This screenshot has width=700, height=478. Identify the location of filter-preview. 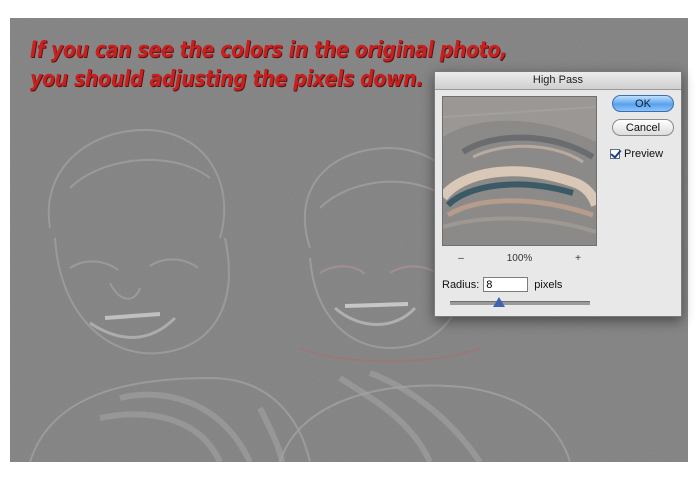
(519, 171).